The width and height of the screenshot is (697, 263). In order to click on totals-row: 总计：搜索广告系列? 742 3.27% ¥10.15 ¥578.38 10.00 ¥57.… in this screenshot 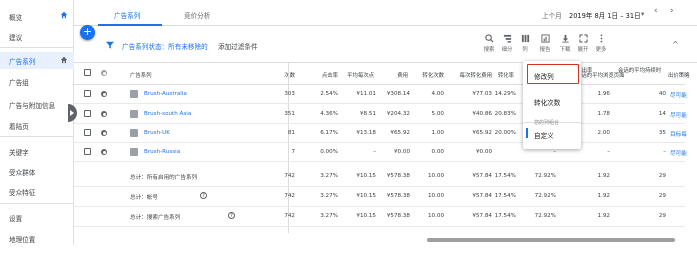, I will do `click(379, 217)`.